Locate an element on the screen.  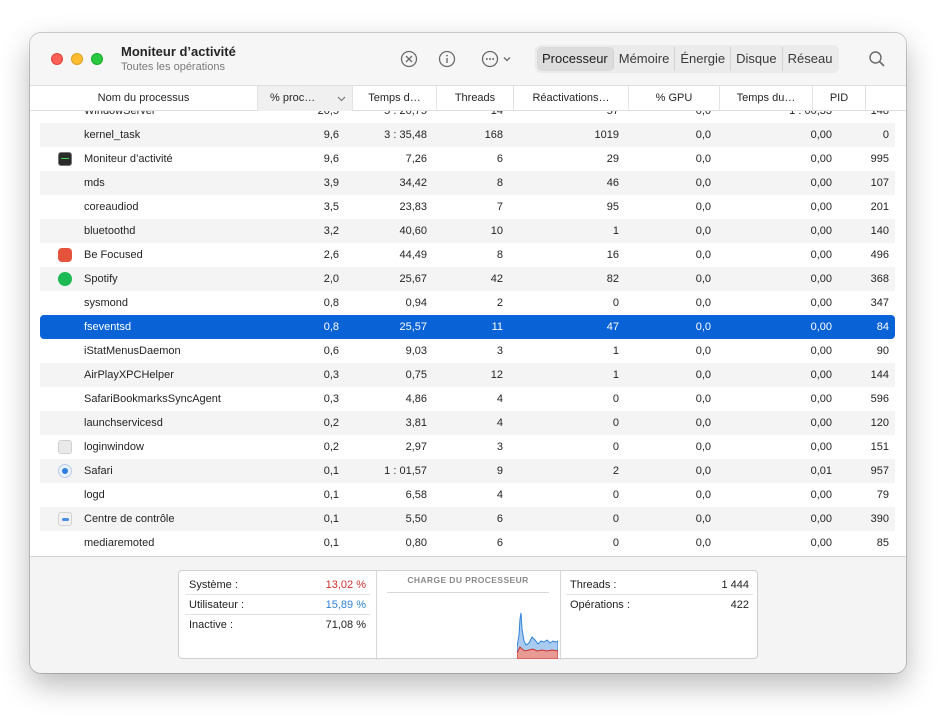
tab-energie: Énergie is located at coordinates (703, 59).